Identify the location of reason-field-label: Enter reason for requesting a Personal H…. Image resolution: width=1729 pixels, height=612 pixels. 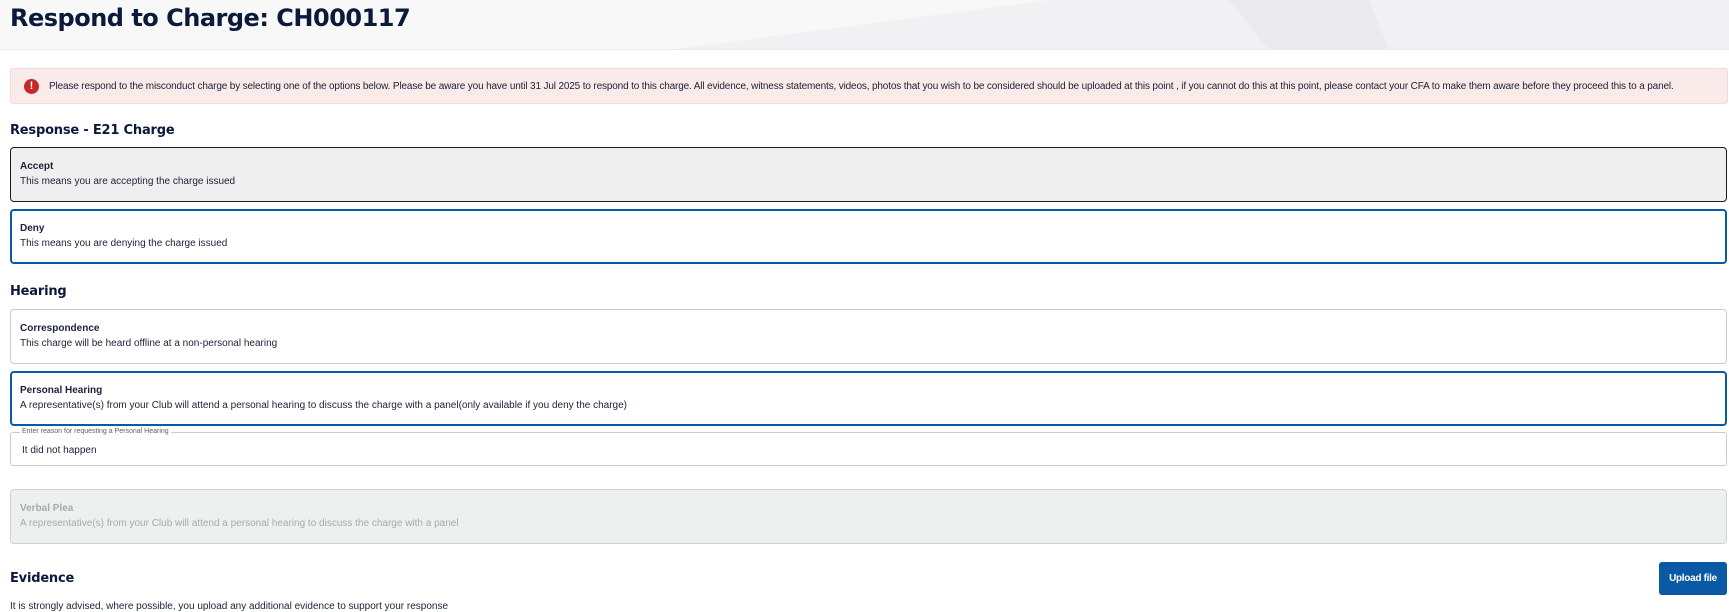
(95, 432).